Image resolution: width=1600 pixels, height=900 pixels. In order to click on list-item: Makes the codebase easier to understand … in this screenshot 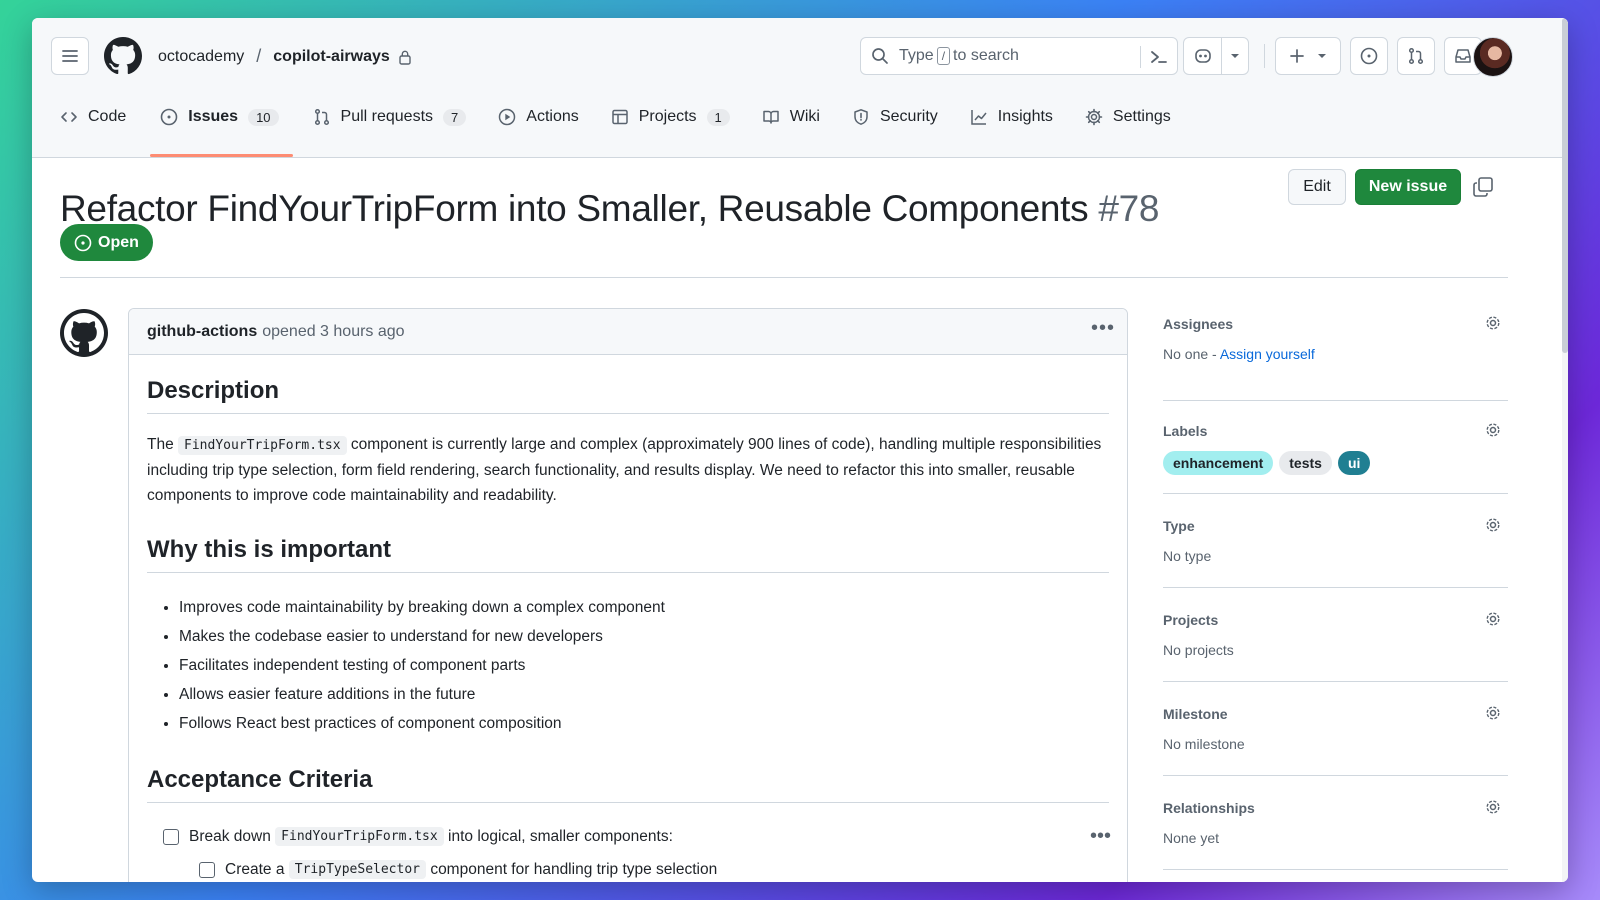, I will do `click(644, 636)`.